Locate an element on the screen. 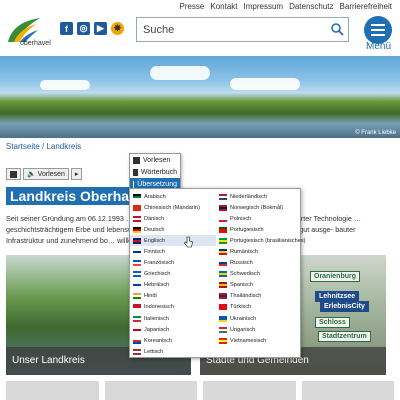  reader-menu-button is located at coordinates (13, 174).